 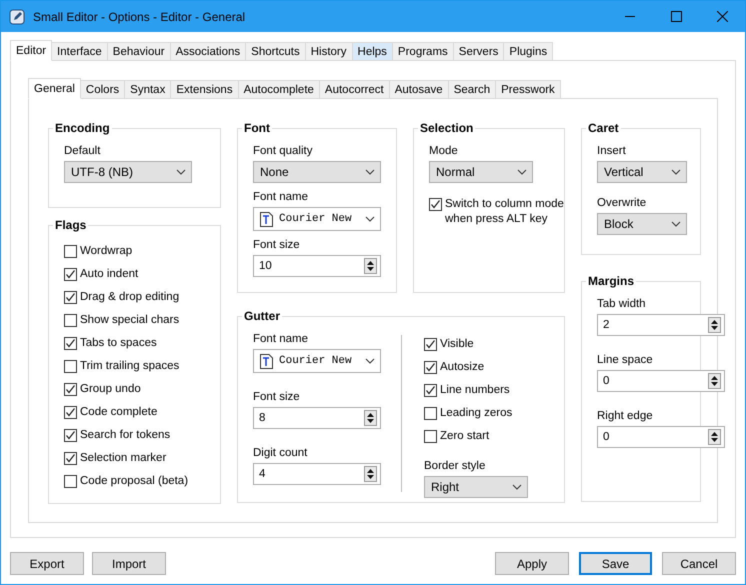 I want to click on checkbox-label: Drag & drop editing, so click(x=130, y=297).